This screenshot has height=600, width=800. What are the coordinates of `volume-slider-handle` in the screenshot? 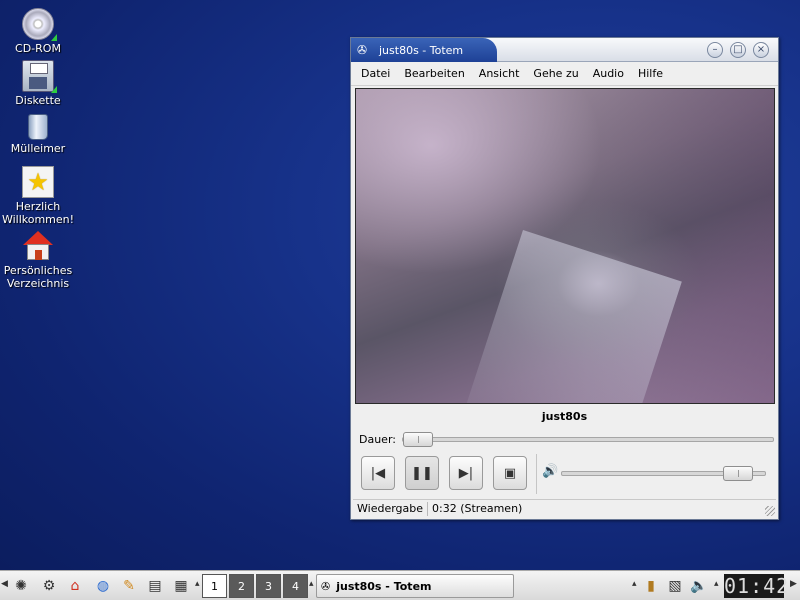 It's located at (737, 473).